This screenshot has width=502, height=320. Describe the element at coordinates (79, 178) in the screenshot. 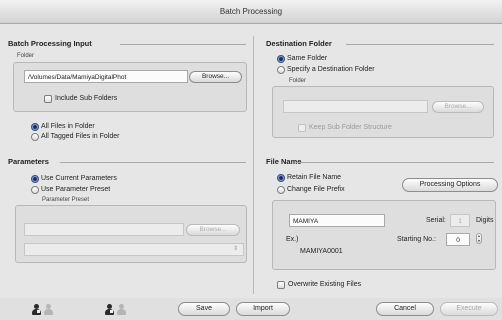

I see `use-current-parameters-label: Use Current Parameters` at that location.